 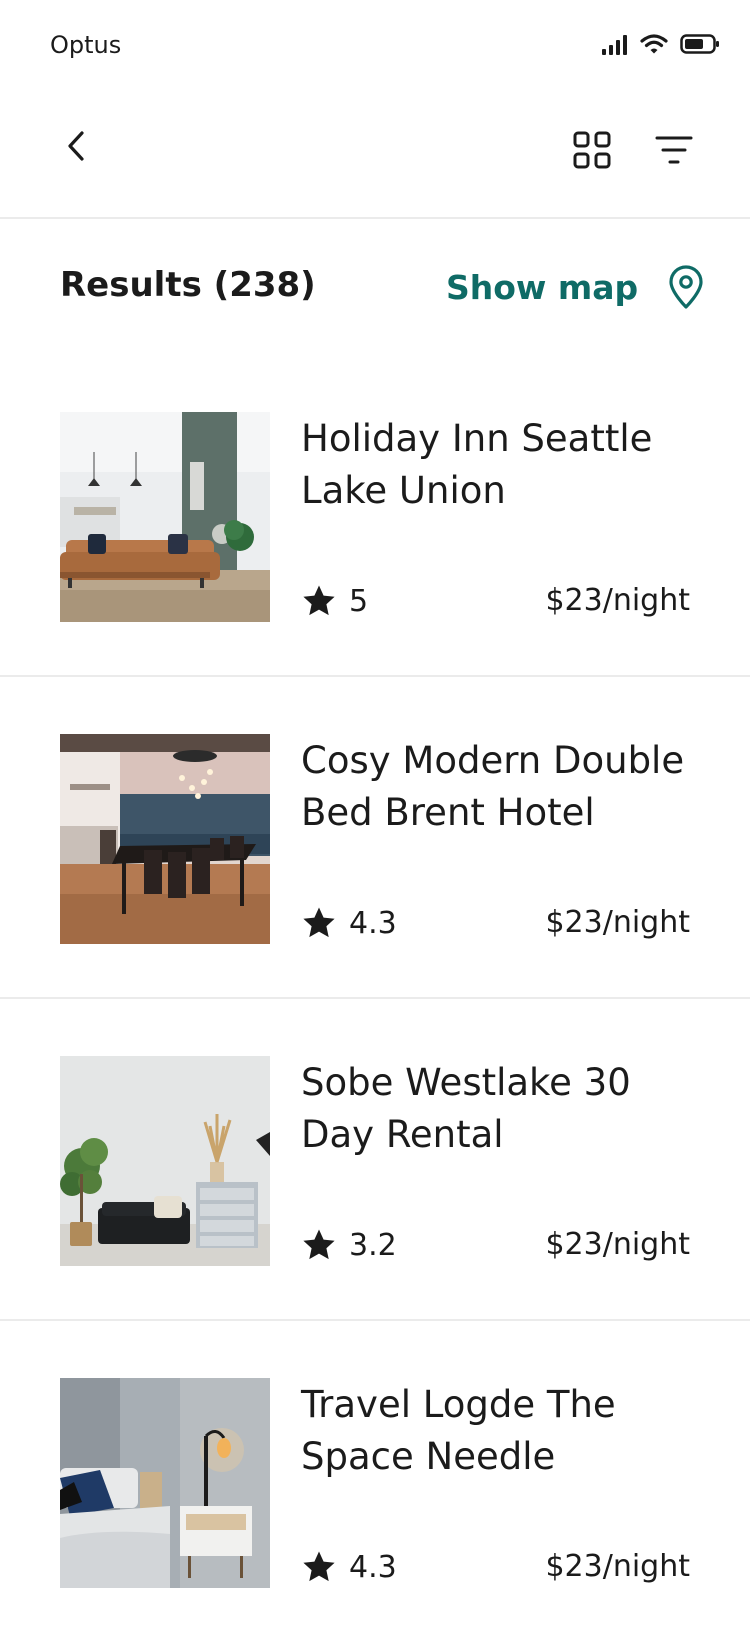 I want to click on listing-title: Holiday Inn Seattle Lake Union, so click(x=477, y=464).